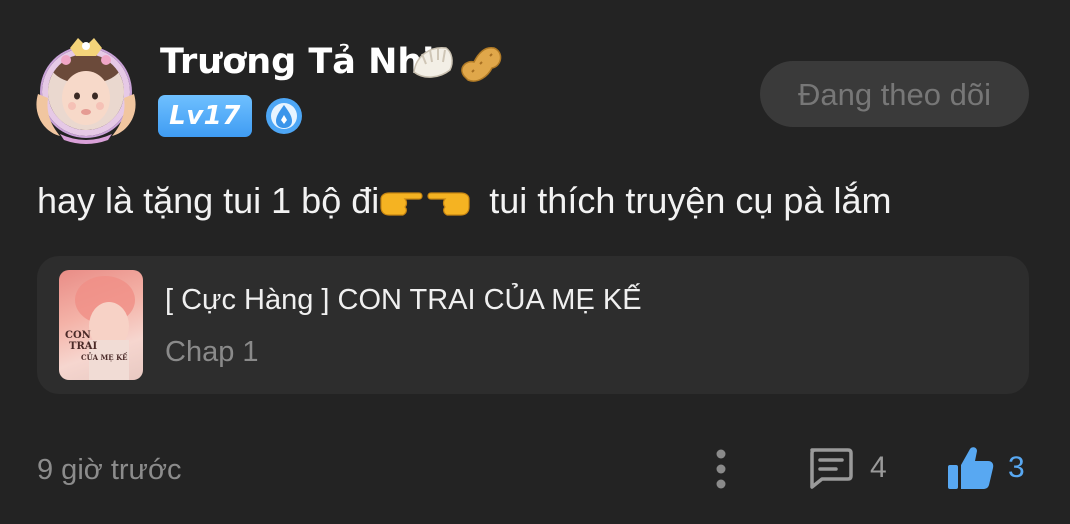 The height and width of the screenshot is (524, 1070). Describe the element at coordinates (208, 200) in the screenshot. I see `comment-text-start: hay là tặng tui 1 bộ đi` at that location.